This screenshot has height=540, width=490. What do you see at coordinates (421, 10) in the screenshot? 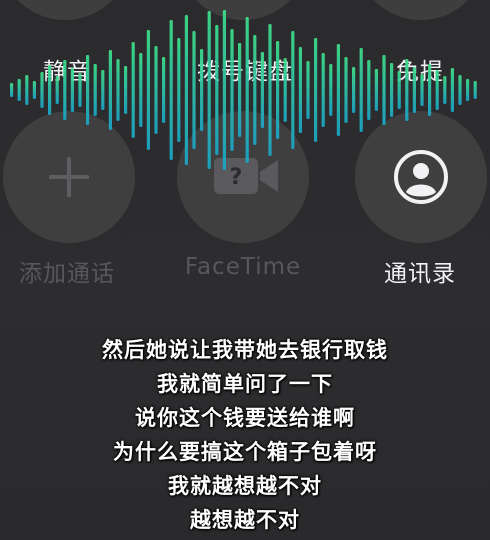
I see `speaker-button` at bounding box center [421, 10].